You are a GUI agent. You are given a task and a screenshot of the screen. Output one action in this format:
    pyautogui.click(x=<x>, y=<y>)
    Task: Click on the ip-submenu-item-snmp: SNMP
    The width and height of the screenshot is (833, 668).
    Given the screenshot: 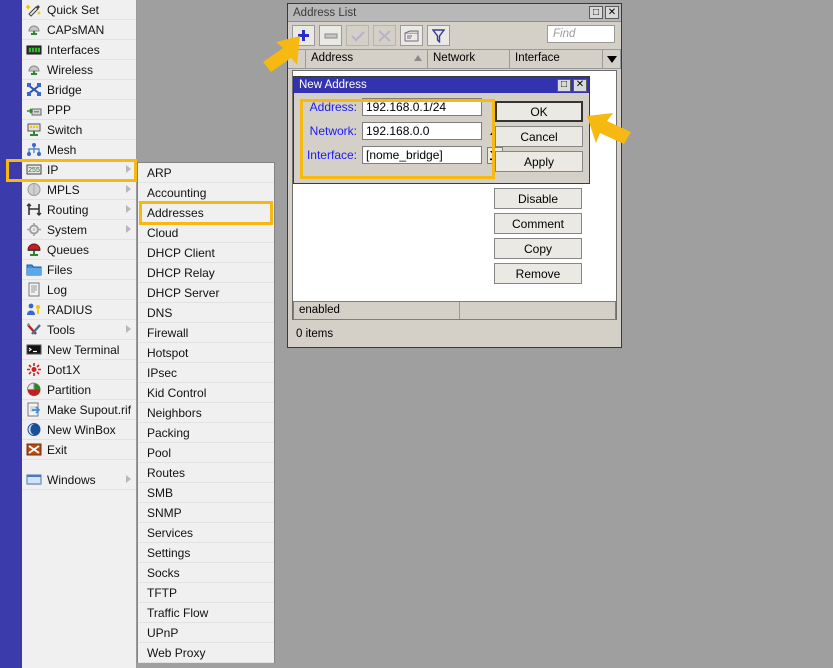 What is the action you would take?
    pyautogui.click(x=206, y=513)
    